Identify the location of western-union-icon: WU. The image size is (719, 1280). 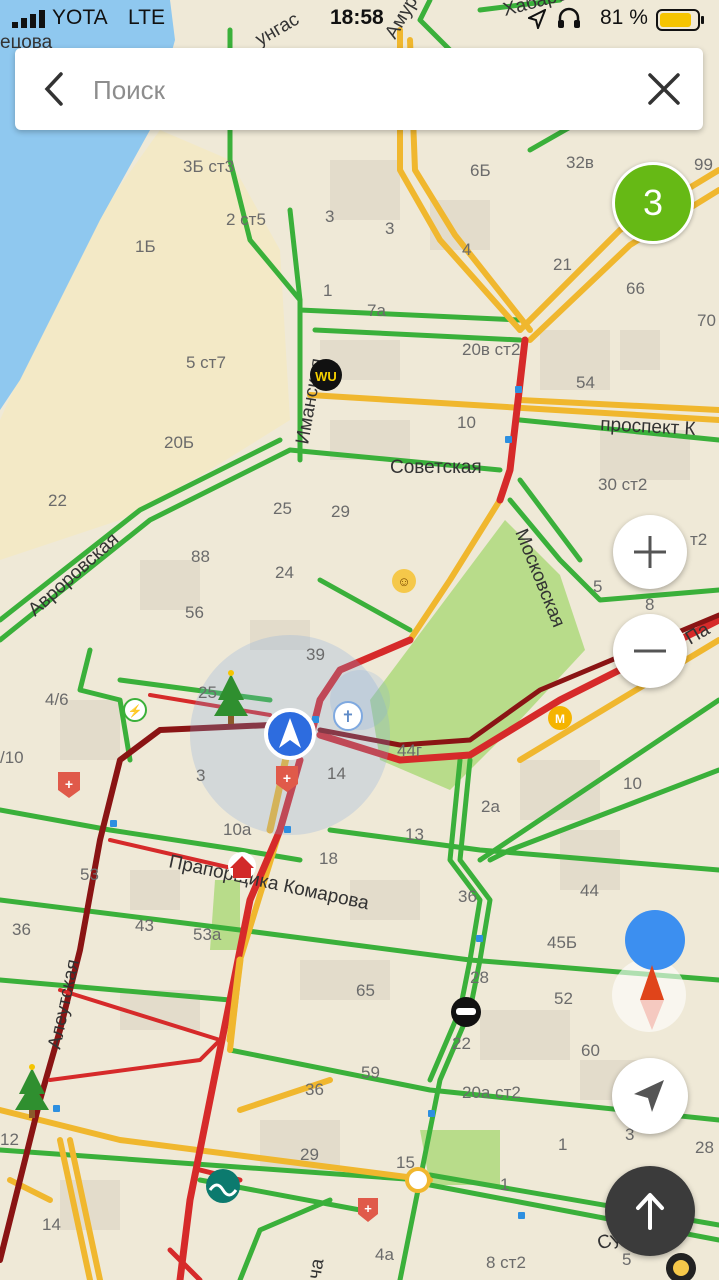
(326, 375).